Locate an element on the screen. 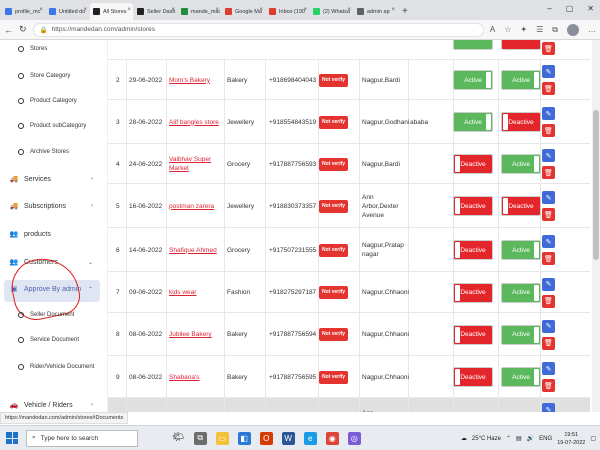 This screenshot has height=450, width=600. sidebar-item-store-category: Store Category is located at coordinates (44, 76).